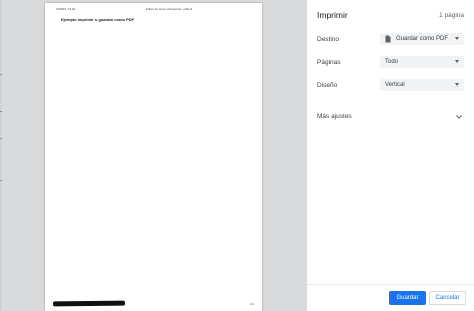  I want to click on sheet-count: 1 página, so click(451, 15).